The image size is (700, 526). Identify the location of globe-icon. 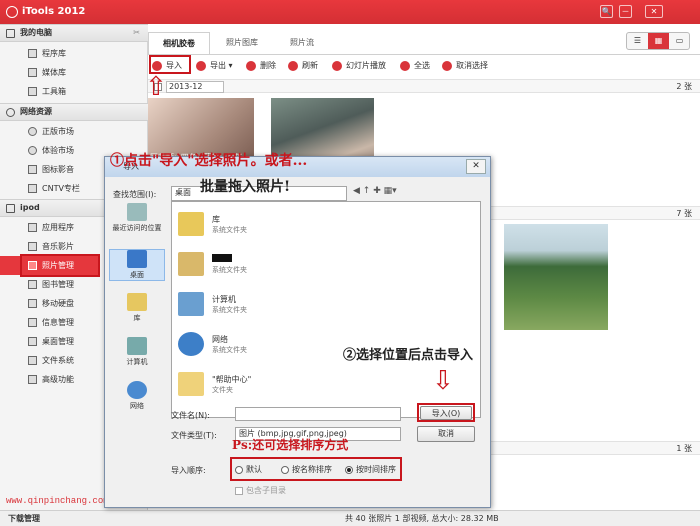
(10, 112).